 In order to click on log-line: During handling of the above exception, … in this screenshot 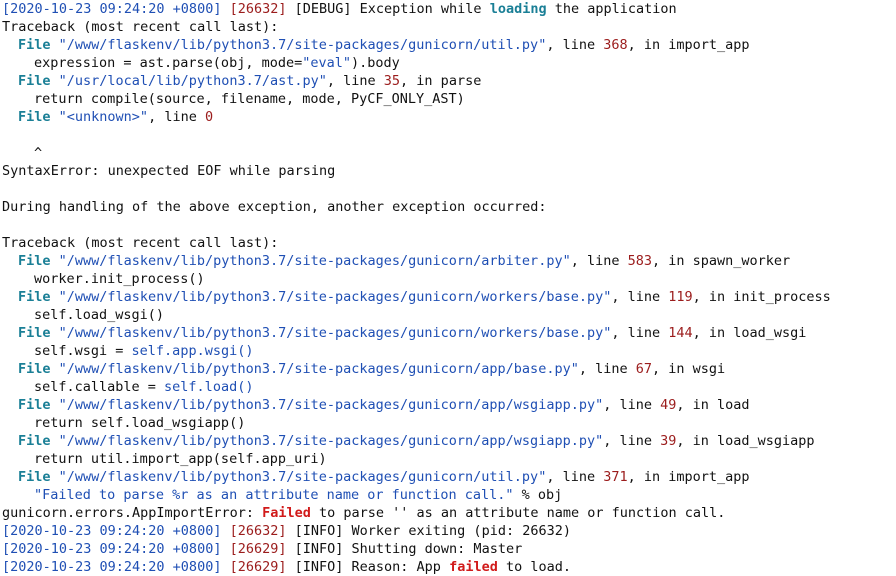, I will do `click(449, 207)`.